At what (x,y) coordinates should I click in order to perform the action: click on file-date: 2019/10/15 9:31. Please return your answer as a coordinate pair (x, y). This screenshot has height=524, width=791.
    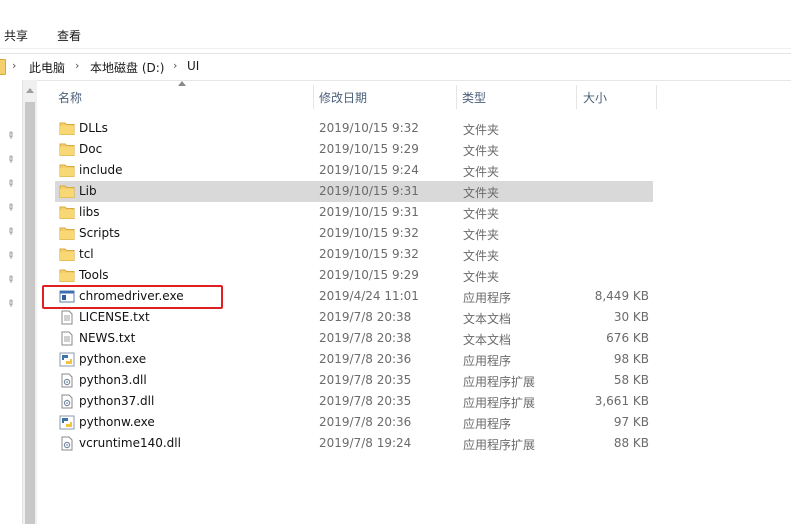
    Looking at the image, I should click on (369, 212).